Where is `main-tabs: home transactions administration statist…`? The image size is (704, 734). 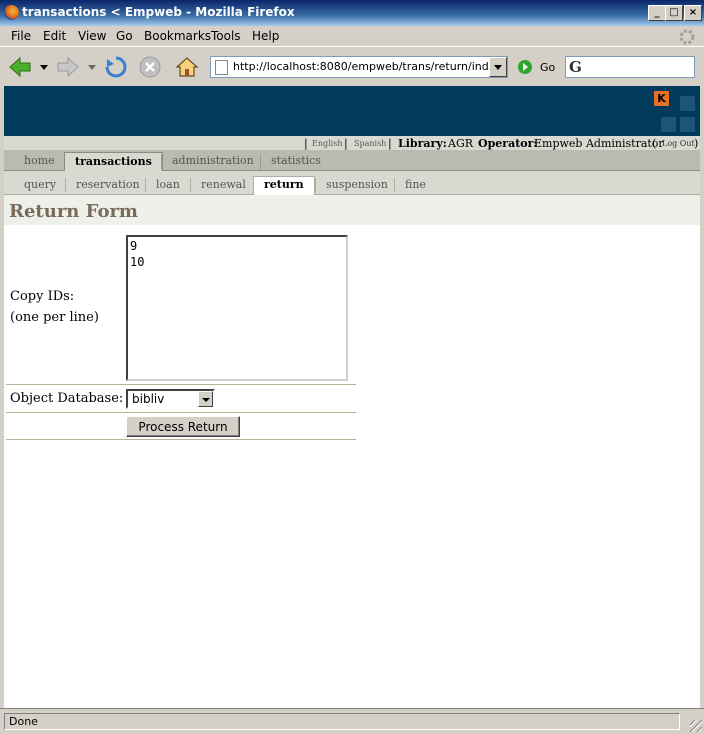
main-tabs: home transactions administration statist… is located at coordinates (352, 161).